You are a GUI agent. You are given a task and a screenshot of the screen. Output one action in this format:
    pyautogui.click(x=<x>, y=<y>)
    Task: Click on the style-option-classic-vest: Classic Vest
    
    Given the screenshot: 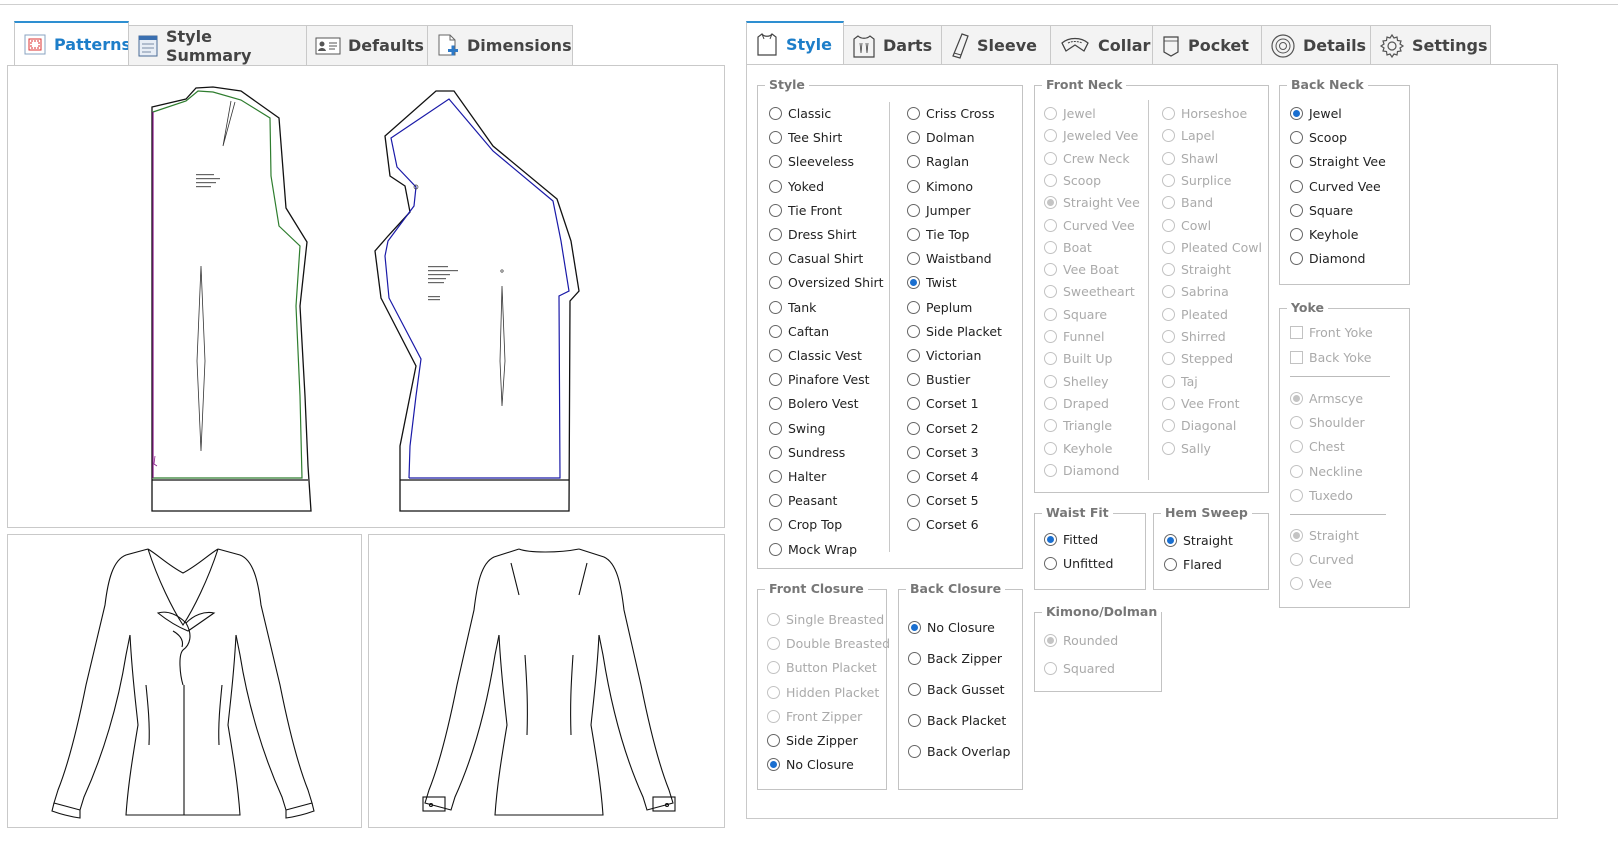 What is the action you would take?
    pyautogui.click(x=815, y=355)
    